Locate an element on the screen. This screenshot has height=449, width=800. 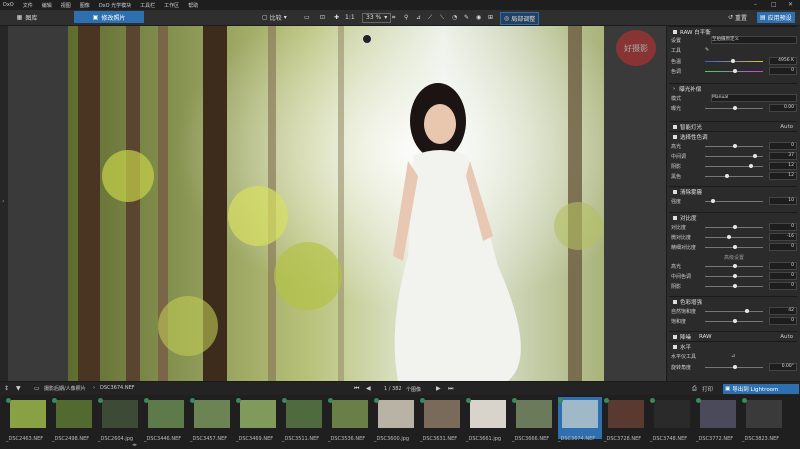
fit-icon: ⊡ is located at coordinates (322, 17).